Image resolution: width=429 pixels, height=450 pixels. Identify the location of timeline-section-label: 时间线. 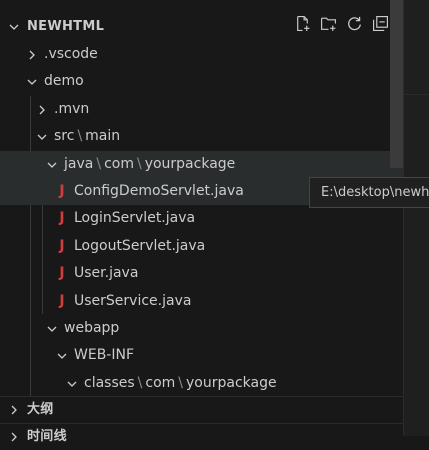
(47, 436).